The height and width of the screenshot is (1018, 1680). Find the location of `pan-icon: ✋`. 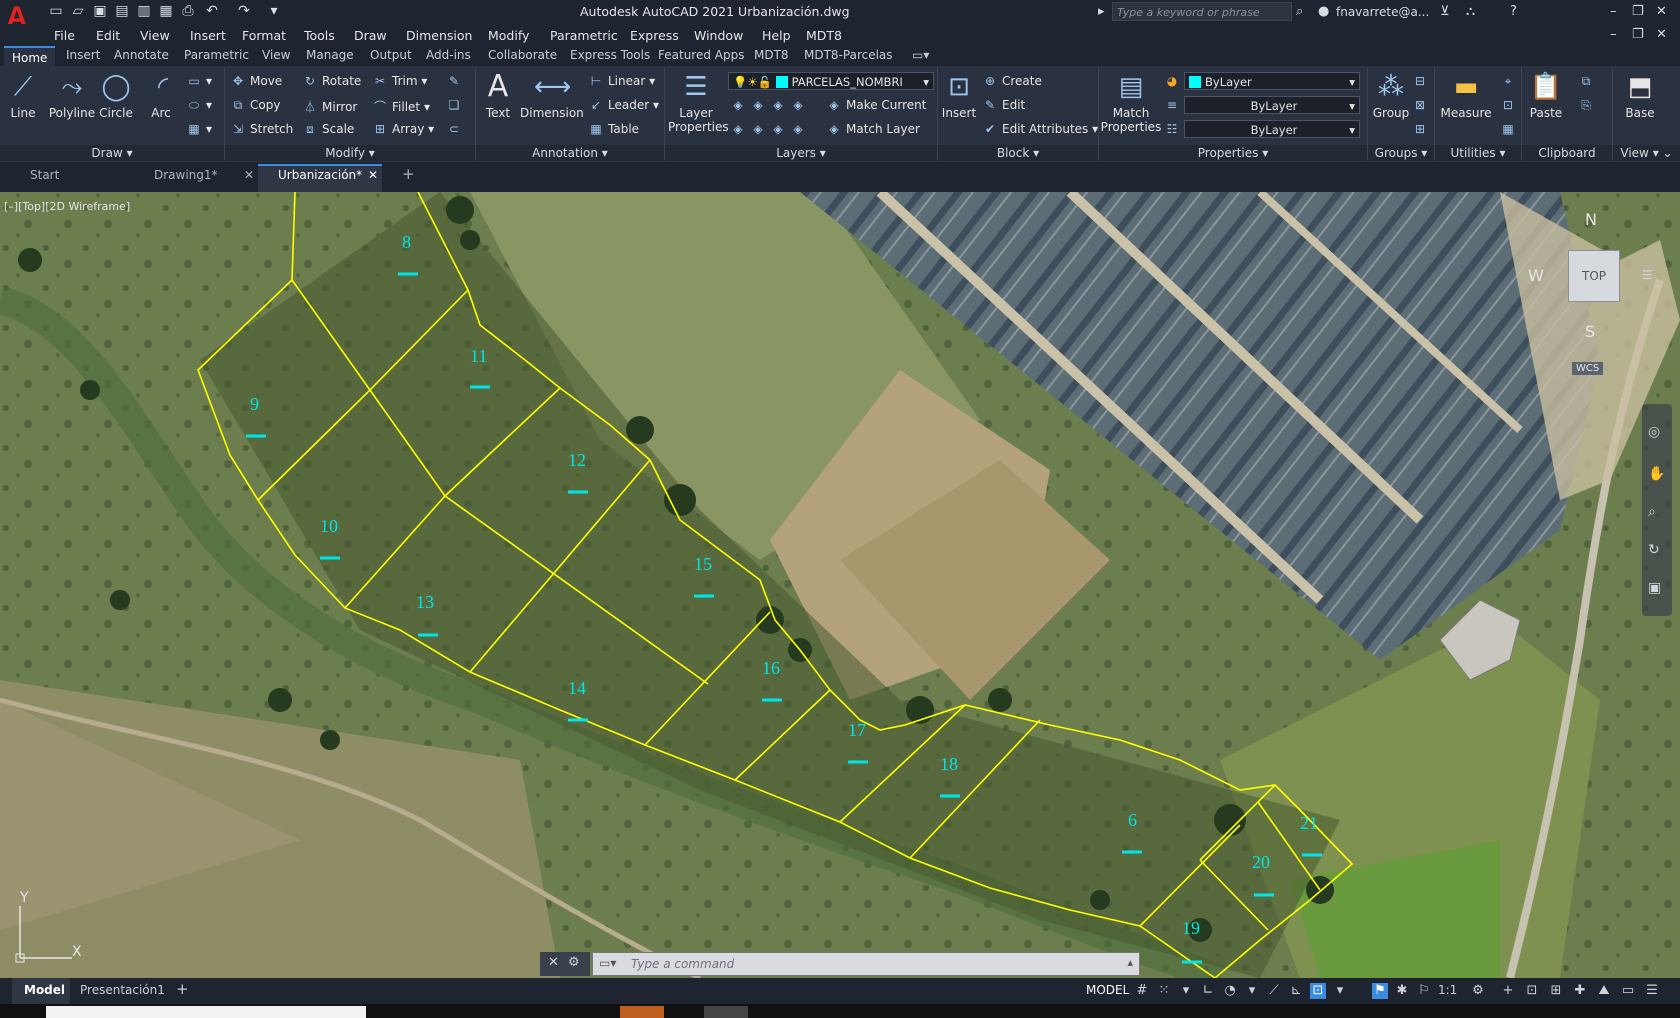

pan-icon: ✋ is located at coordinates (1656, 474).